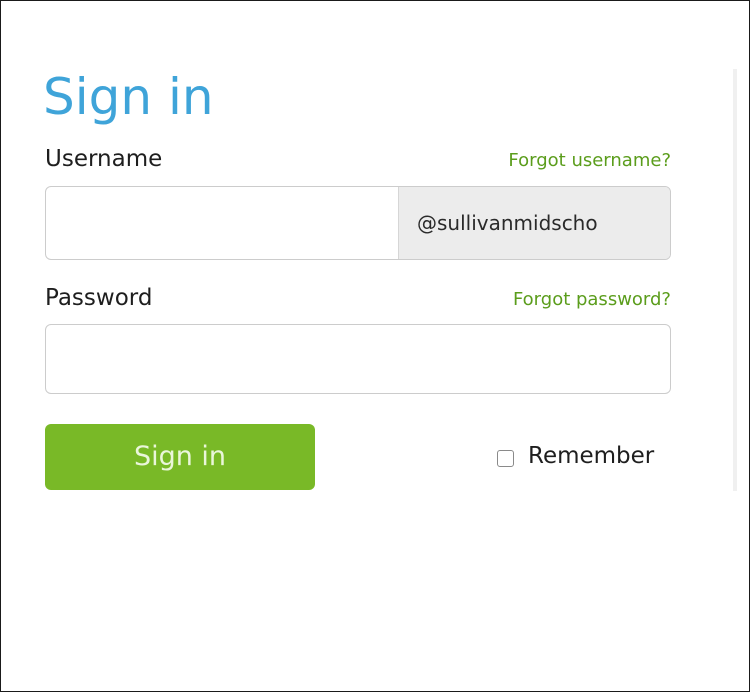  What do you see at coordinates (222, 223) in the screenshot?
I see `username-input` at bounding box center [222, 223].